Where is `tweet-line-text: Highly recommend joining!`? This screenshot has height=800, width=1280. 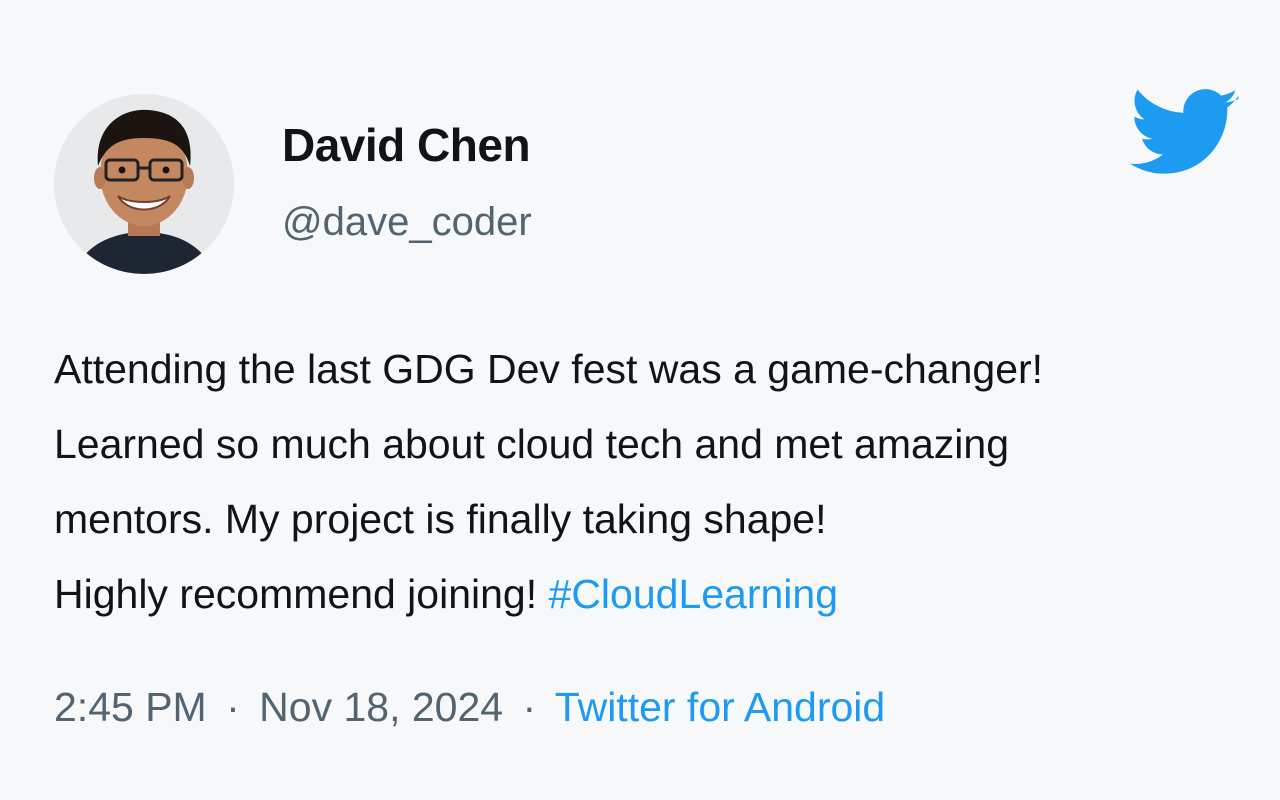
tweet-line-text: Highly recommend joining! is located at coordinates (301, 594).